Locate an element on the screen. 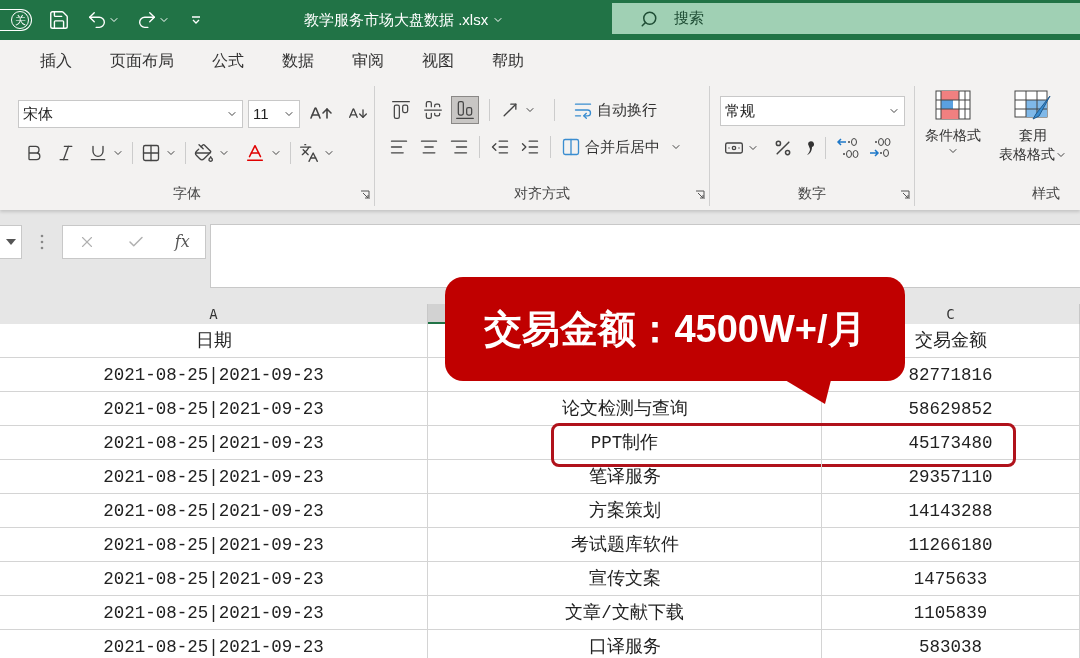  group-label: 样式 is located at coordinates (1046, 193).